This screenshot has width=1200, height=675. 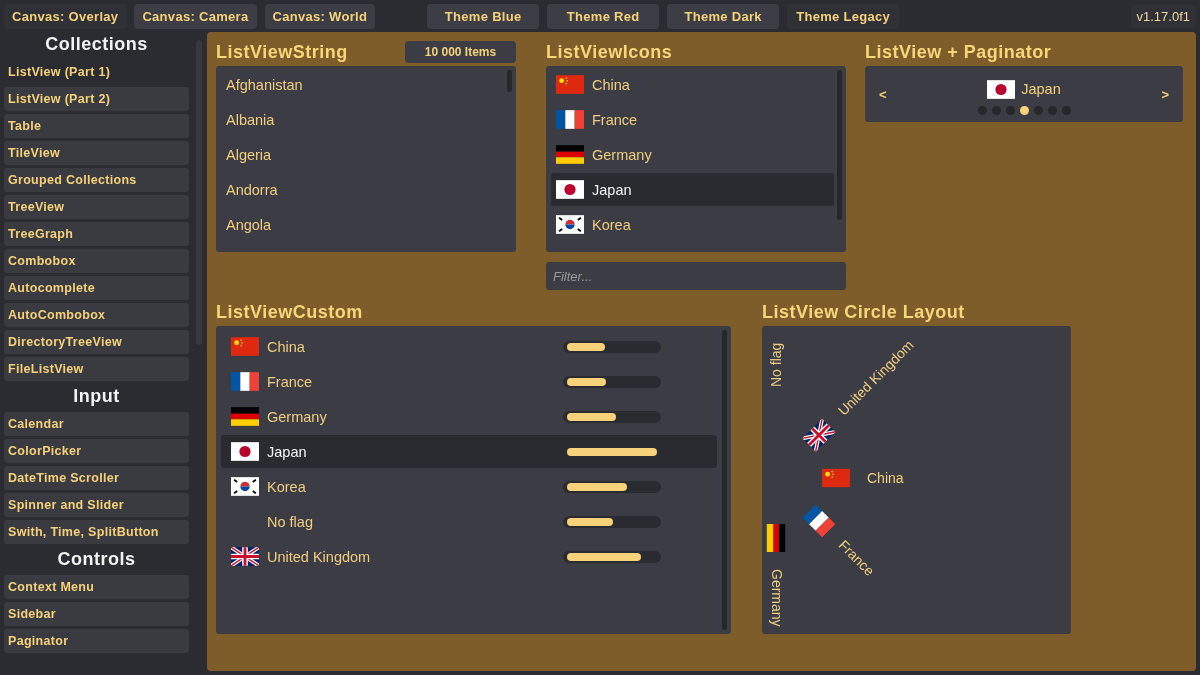 I want to click on previous-page-button: <, so click(x=883, y=94).